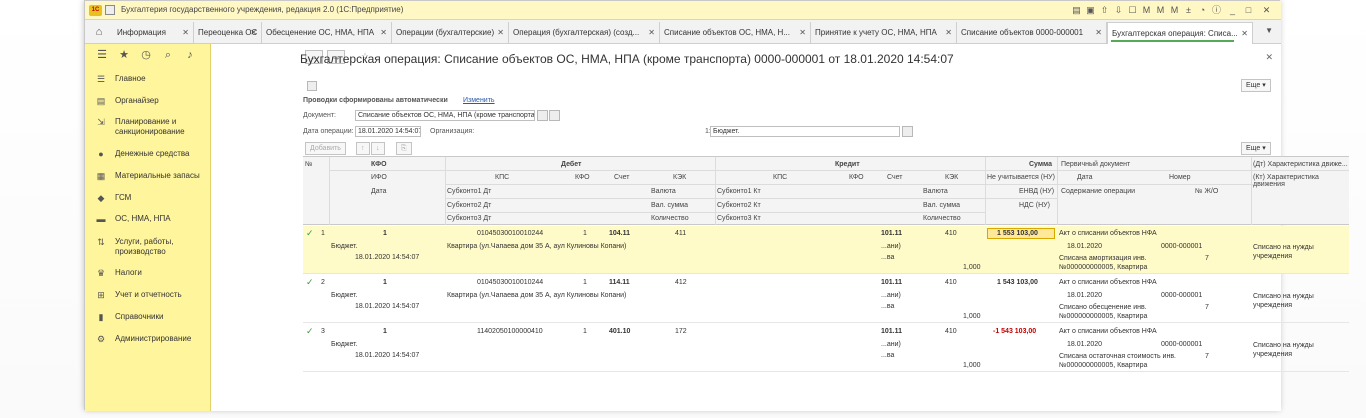 This screenshot has width=1366, height=418. Describe the element at coordinates (387, 257) in the screenshot. I see `row-date: 18.01.2020 14:54:07` at that location.